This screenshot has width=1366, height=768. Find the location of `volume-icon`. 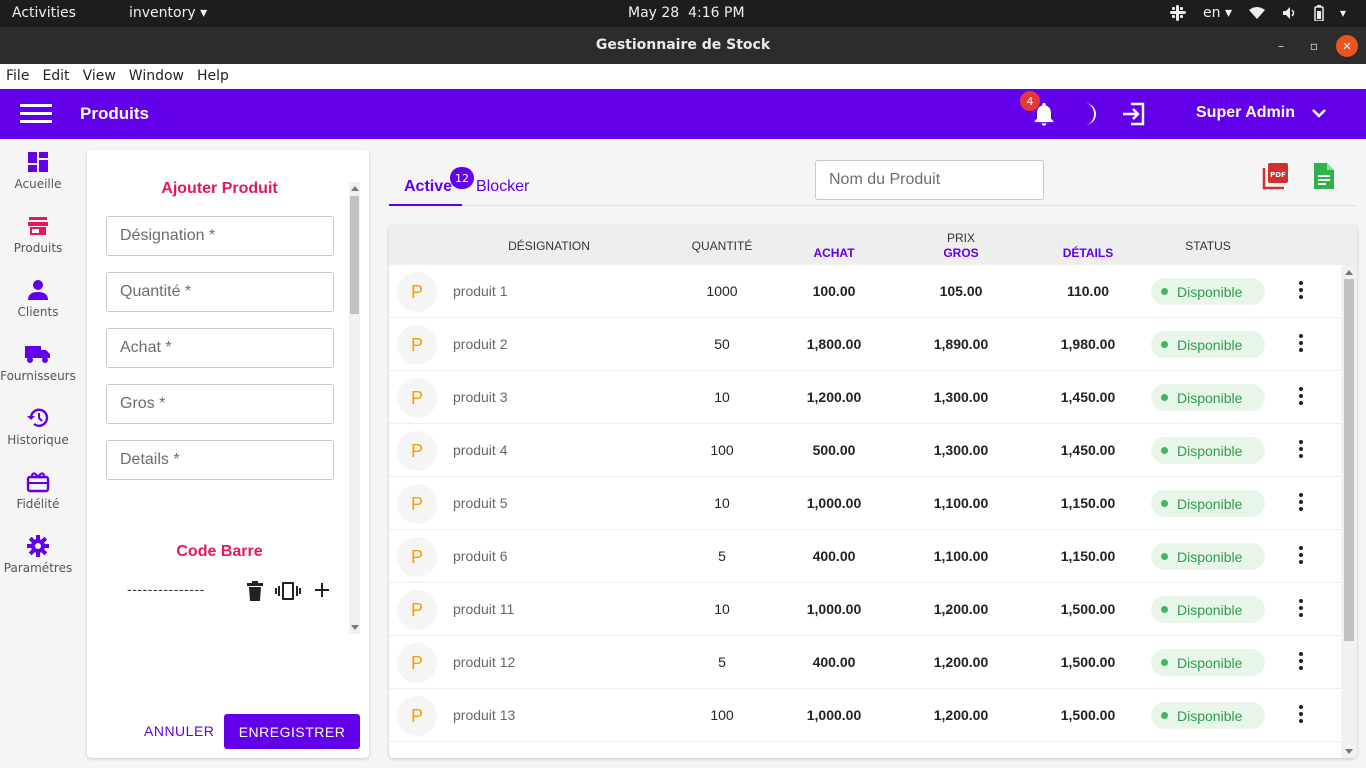

volume-icon is located at coordinates (1290, 13).